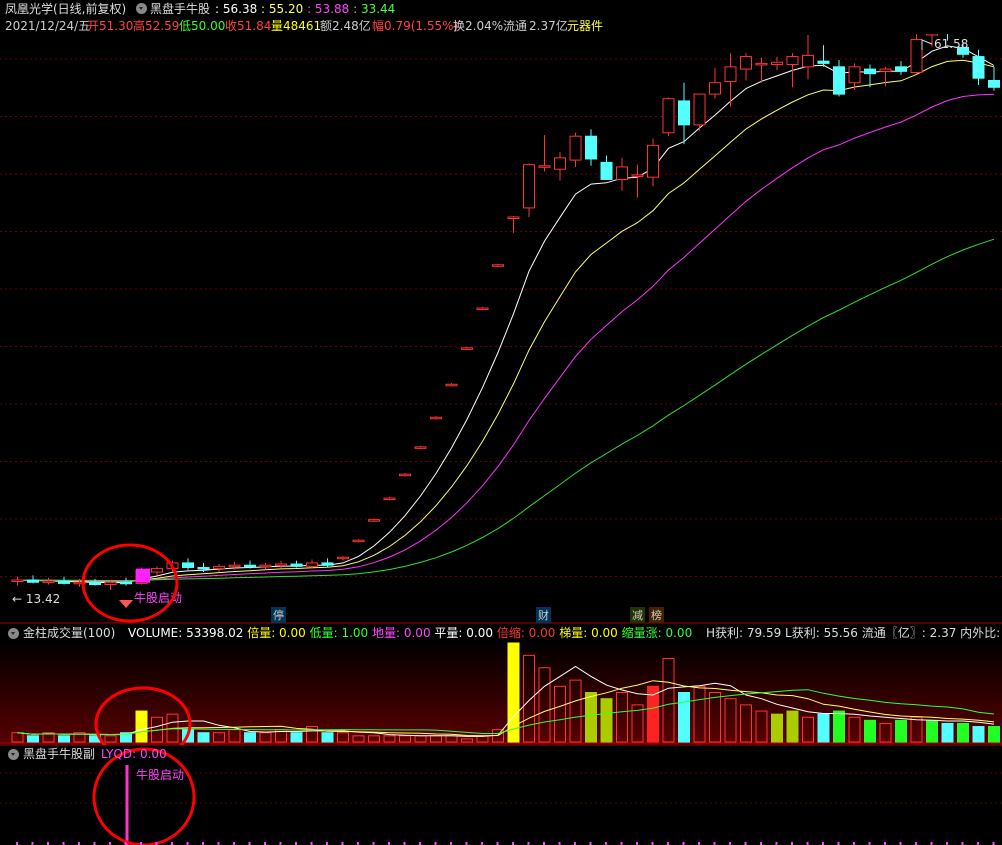 The height and width of the screenshot is (845, 1002). I want to click on close-value: 51.84, so click(254, 26).